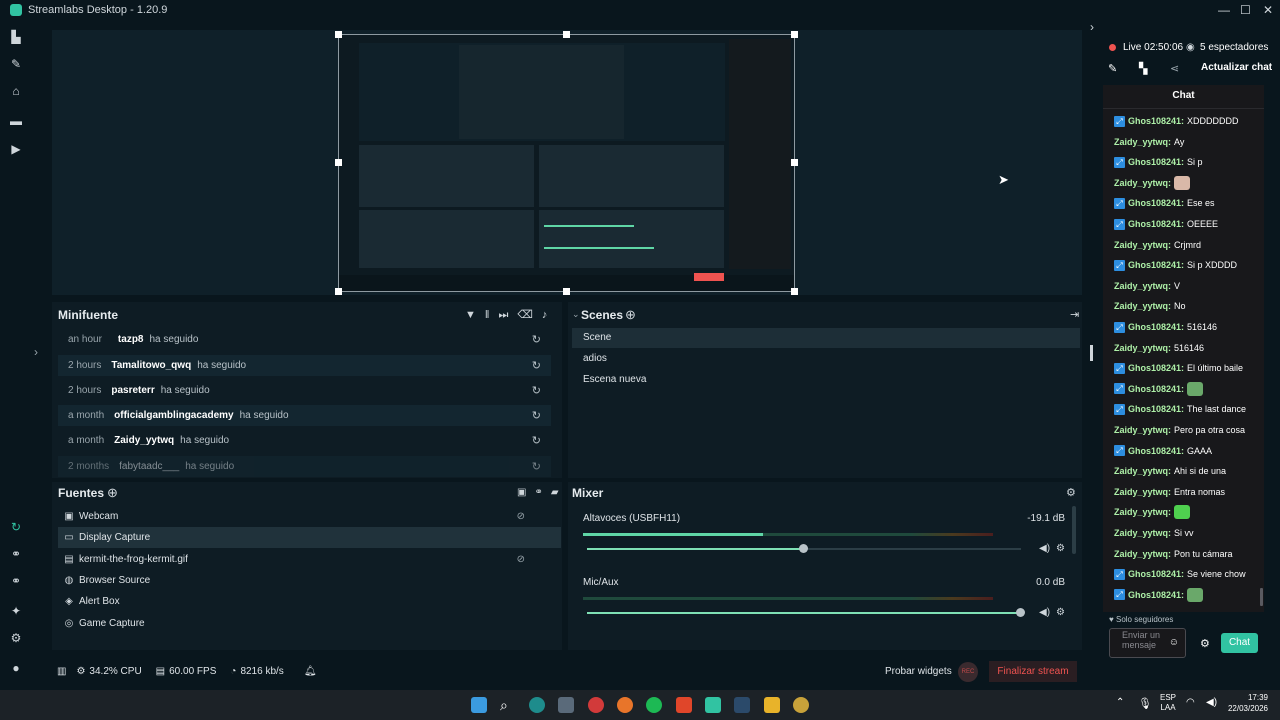  What do you see at coordinates (16, 37) in the screenshot?
I see `editor-icon: ▙` at bounding box center [16, 37].